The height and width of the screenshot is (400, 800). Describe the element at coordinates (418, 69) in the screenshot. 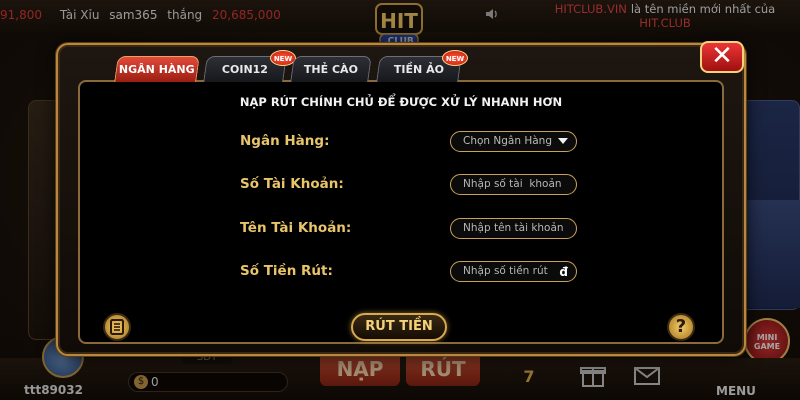

I see `tab-virtual-money-label: TIỀN ẢO` at that location.